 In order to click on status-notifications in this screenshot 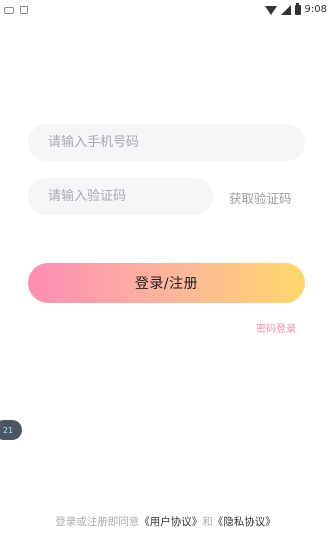, I will do `click(16, 10)`.